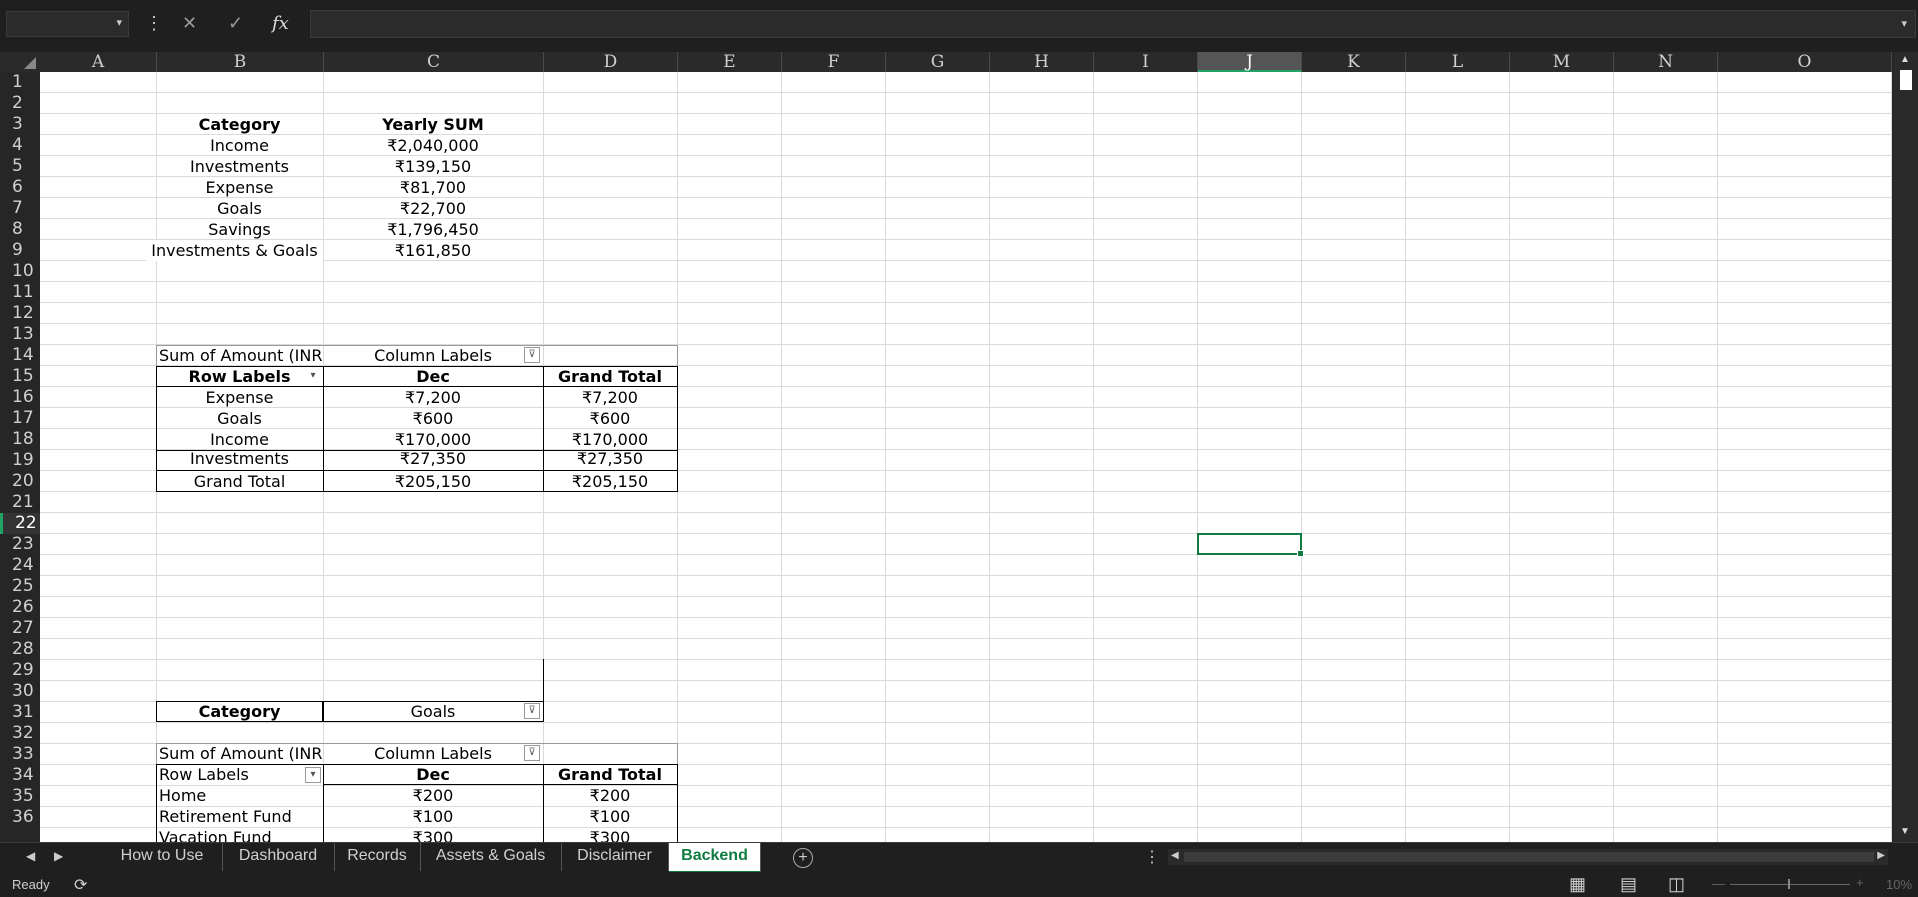 The width and height of the screenshot is (1918, 897). Describe the element at coordinates (234, 250) in the screenshot. I see `summary-category: Investments & Goals` at that location.